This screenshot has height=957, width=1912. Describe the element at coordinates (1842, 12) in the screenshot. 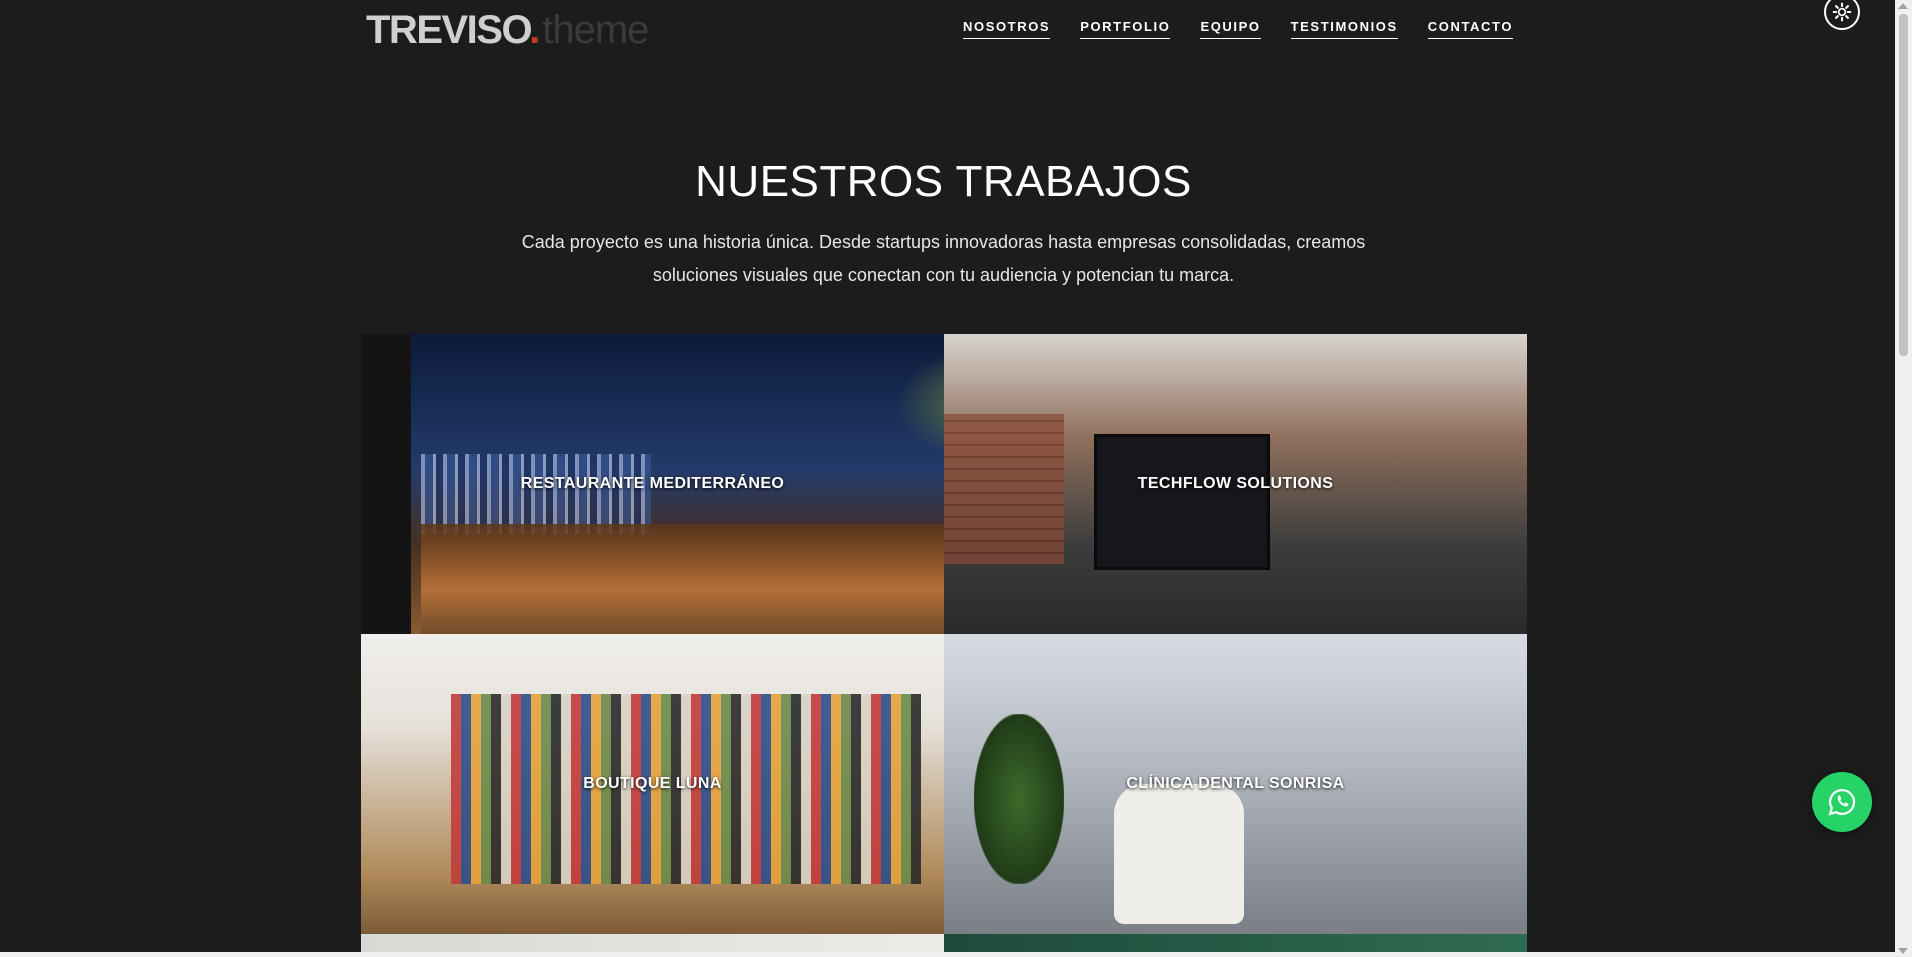

I see `gear-icon` at that location.